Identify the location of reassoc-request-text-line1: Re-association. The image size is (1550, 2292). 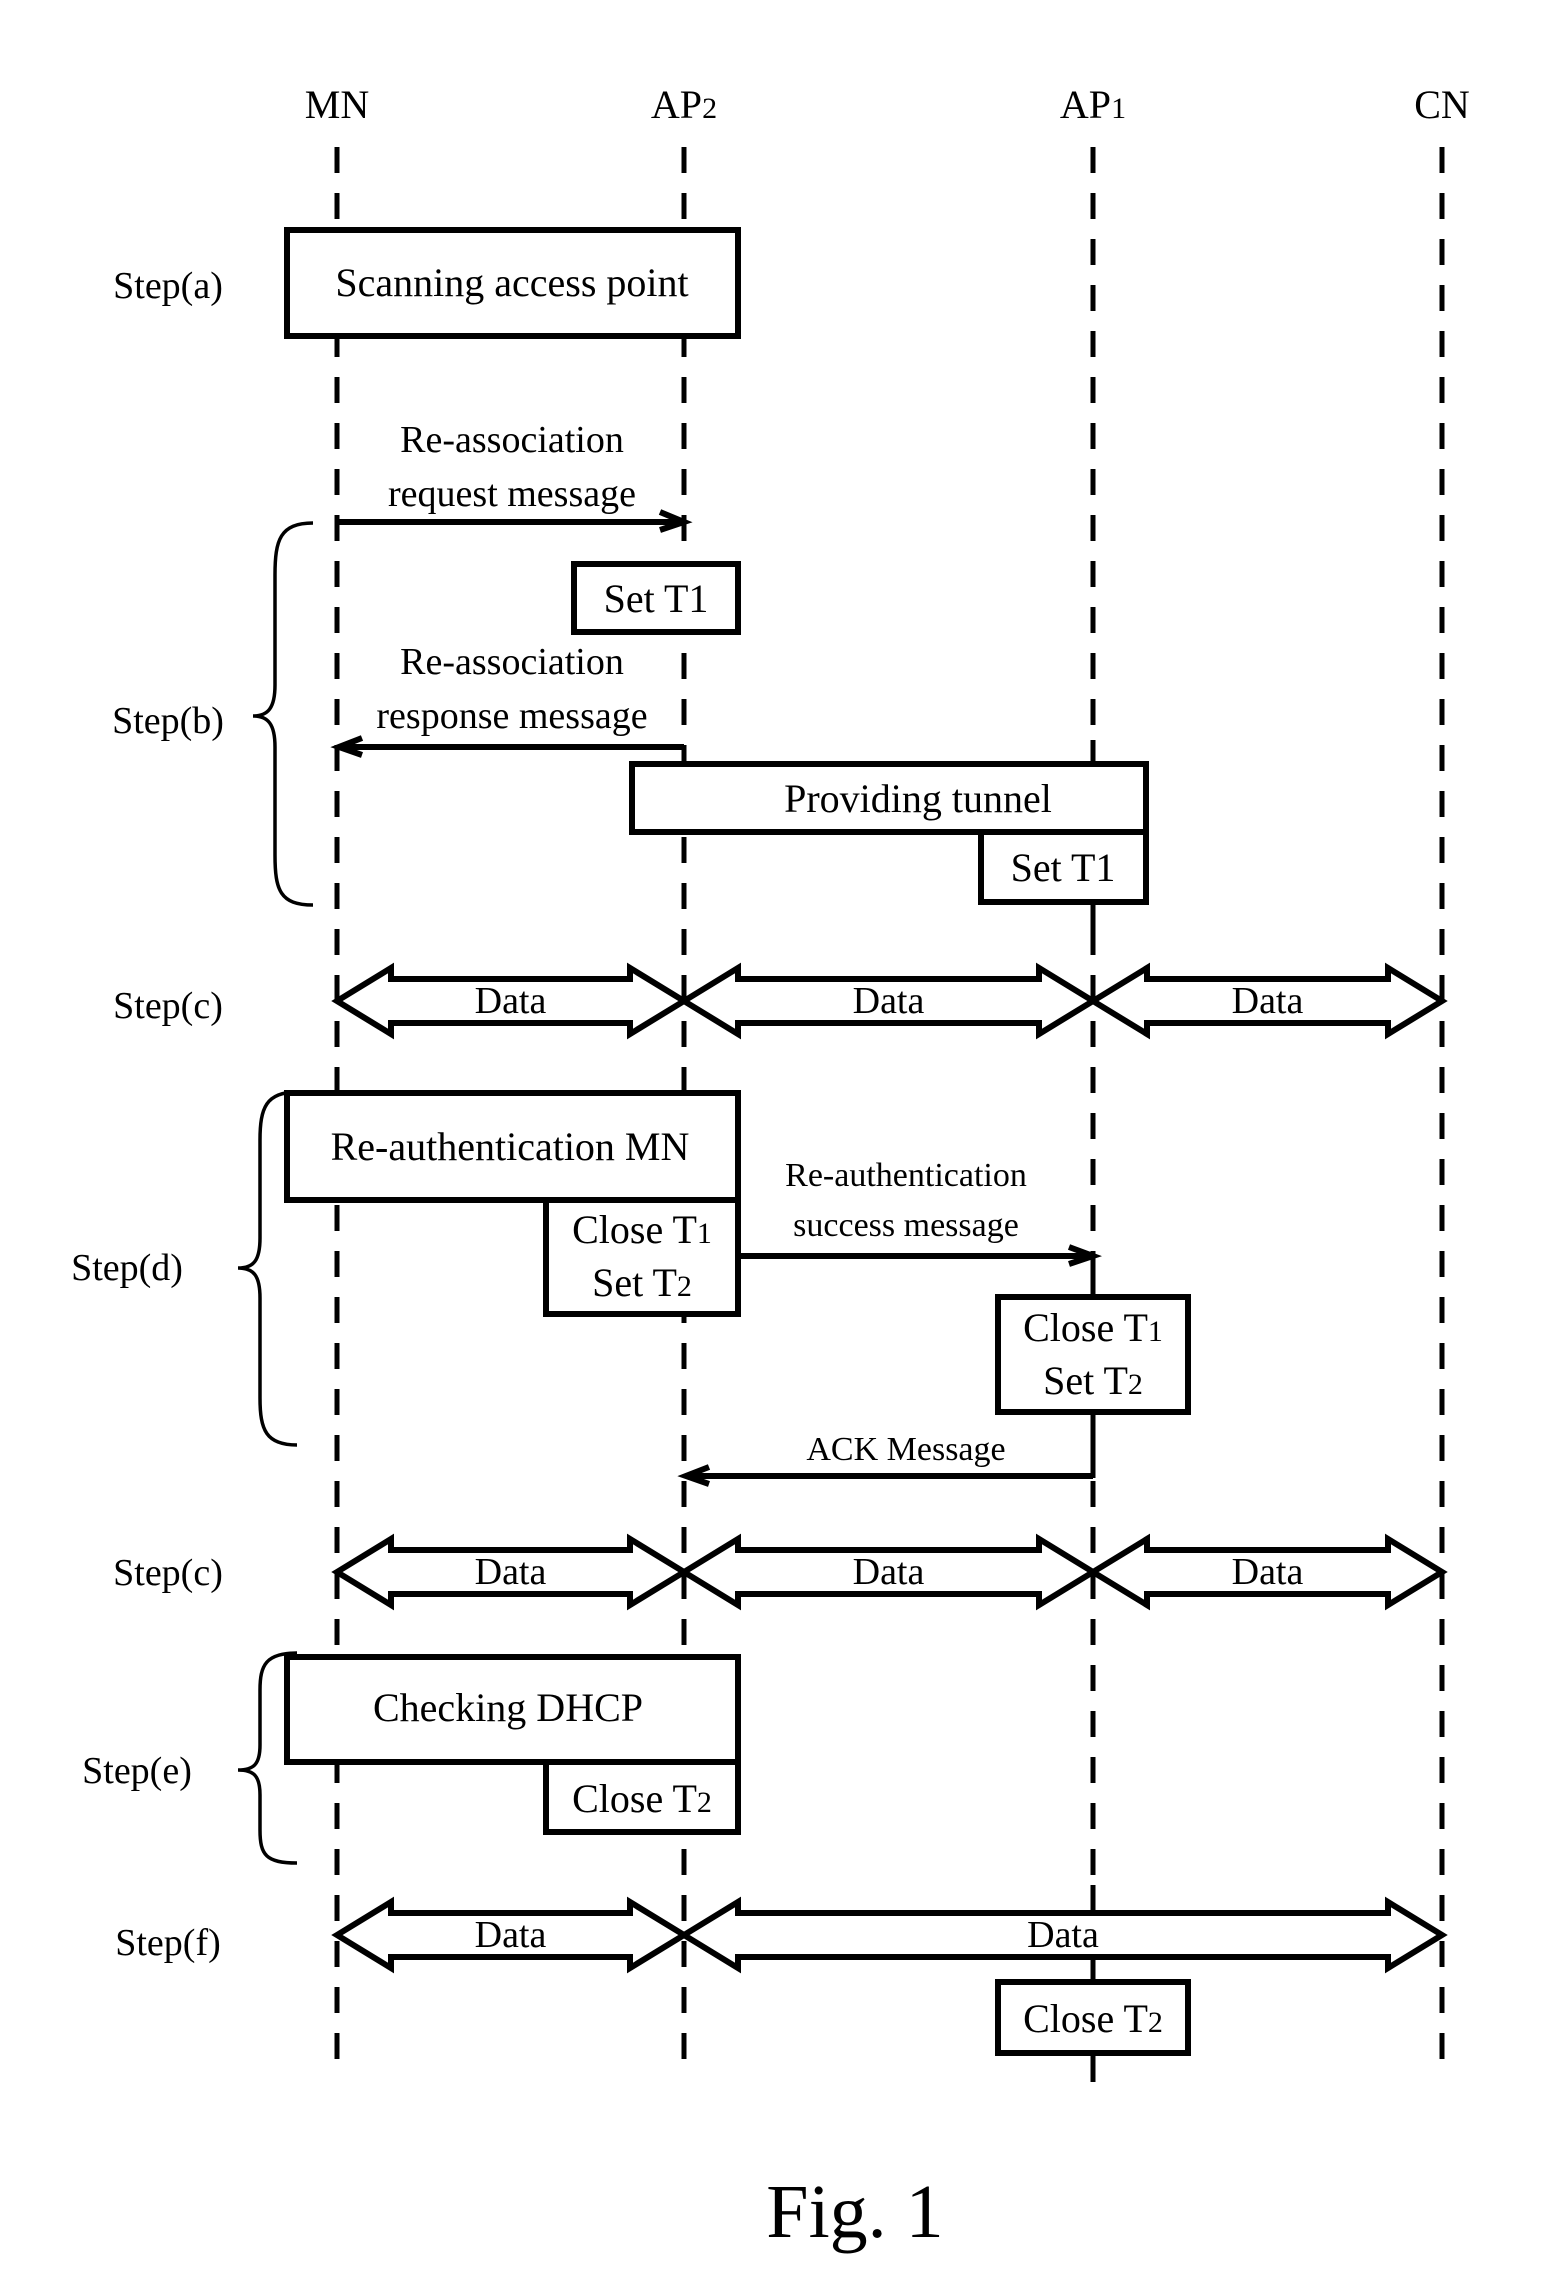
(512, 440).